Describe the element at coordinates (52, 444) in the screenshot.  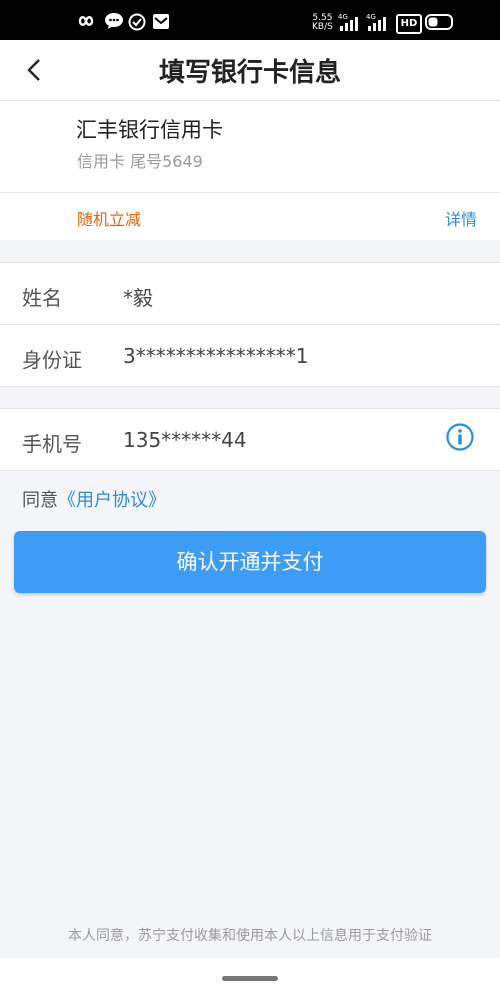
I see `phone-label: 手机号` at that location.